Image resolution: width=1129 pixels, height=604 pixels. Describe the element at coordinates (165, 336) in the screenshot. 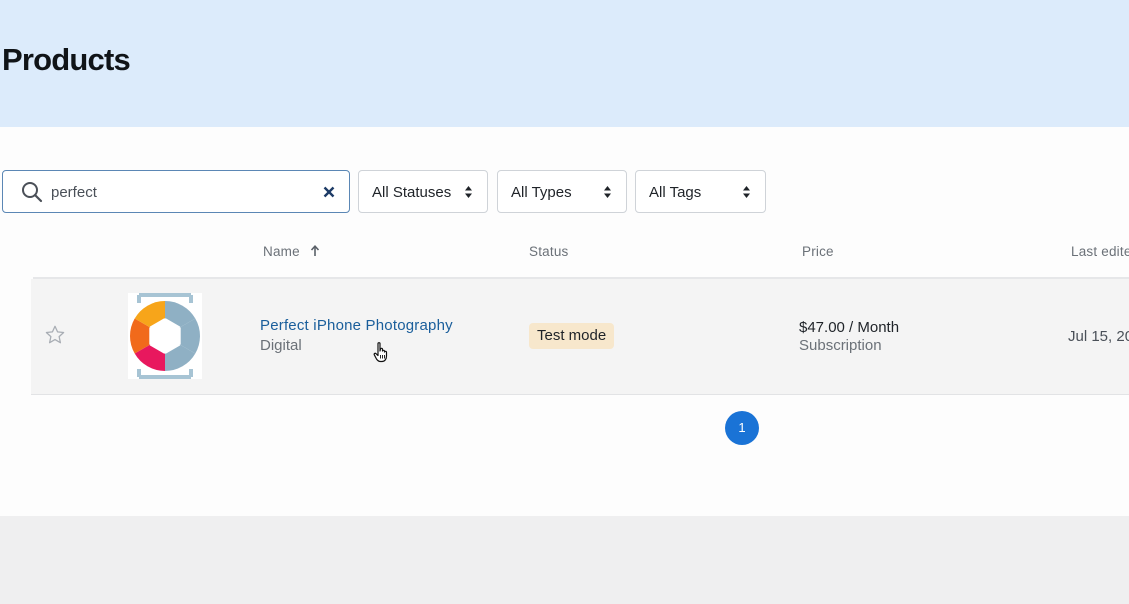

I see `product-thumbnail` at that location.